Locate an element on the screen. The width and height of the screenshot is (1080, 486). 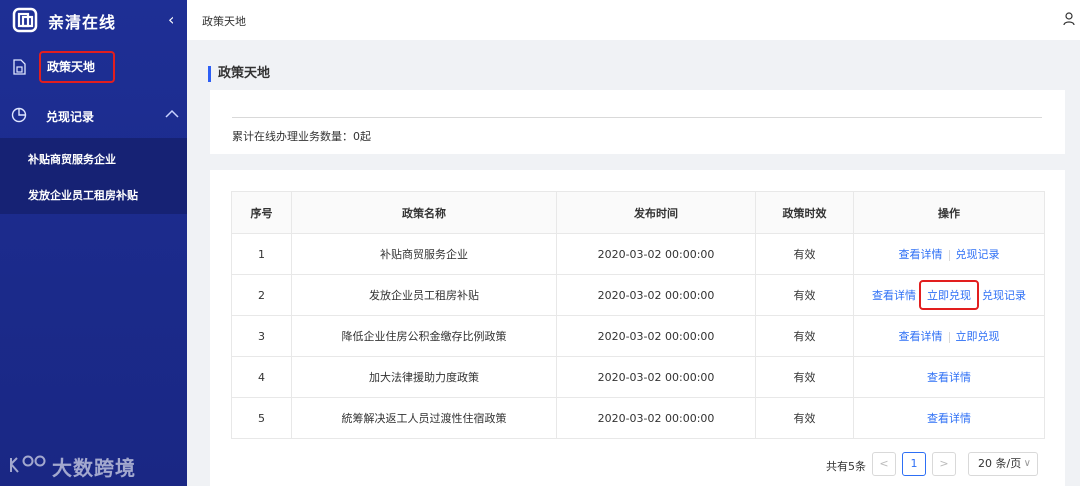
column-header: 政策名称 is located at coordinates (424, 212).